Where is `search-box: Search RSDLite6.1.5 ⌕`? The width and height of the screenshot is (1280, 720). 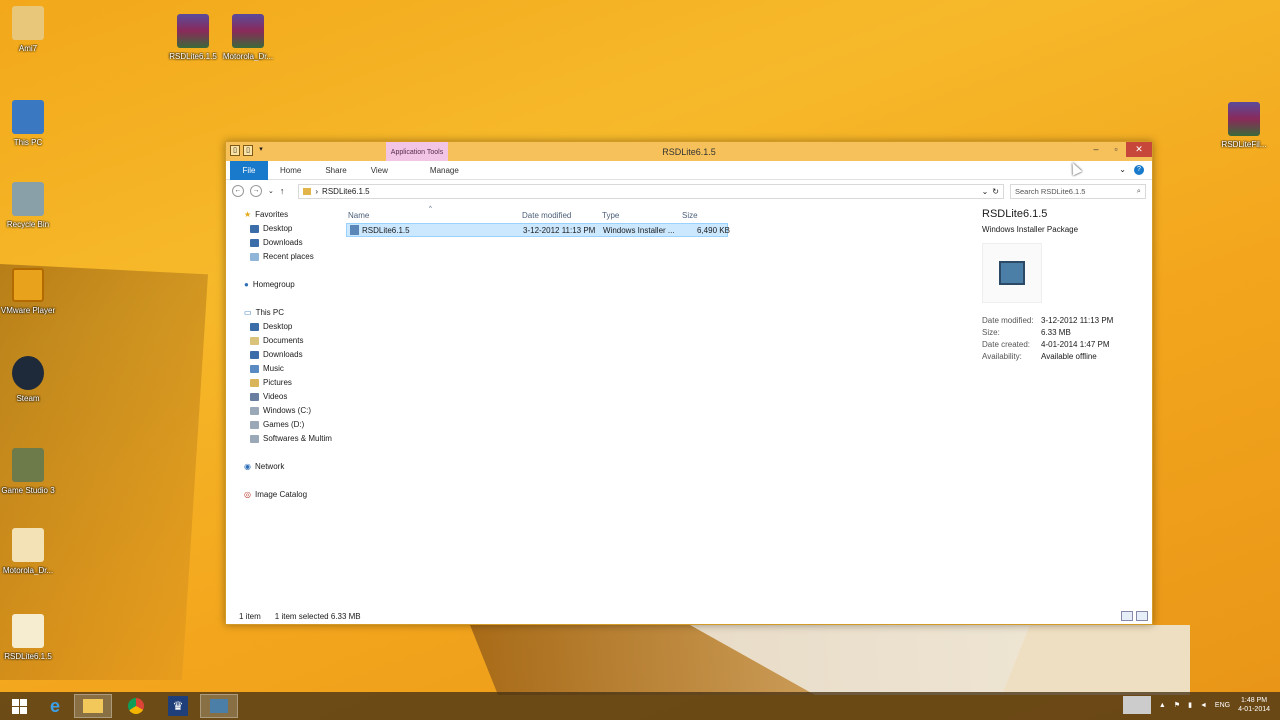 search-box: Search RSDLite6.1.5 ⌕ is located at coordinates (1078, 191).